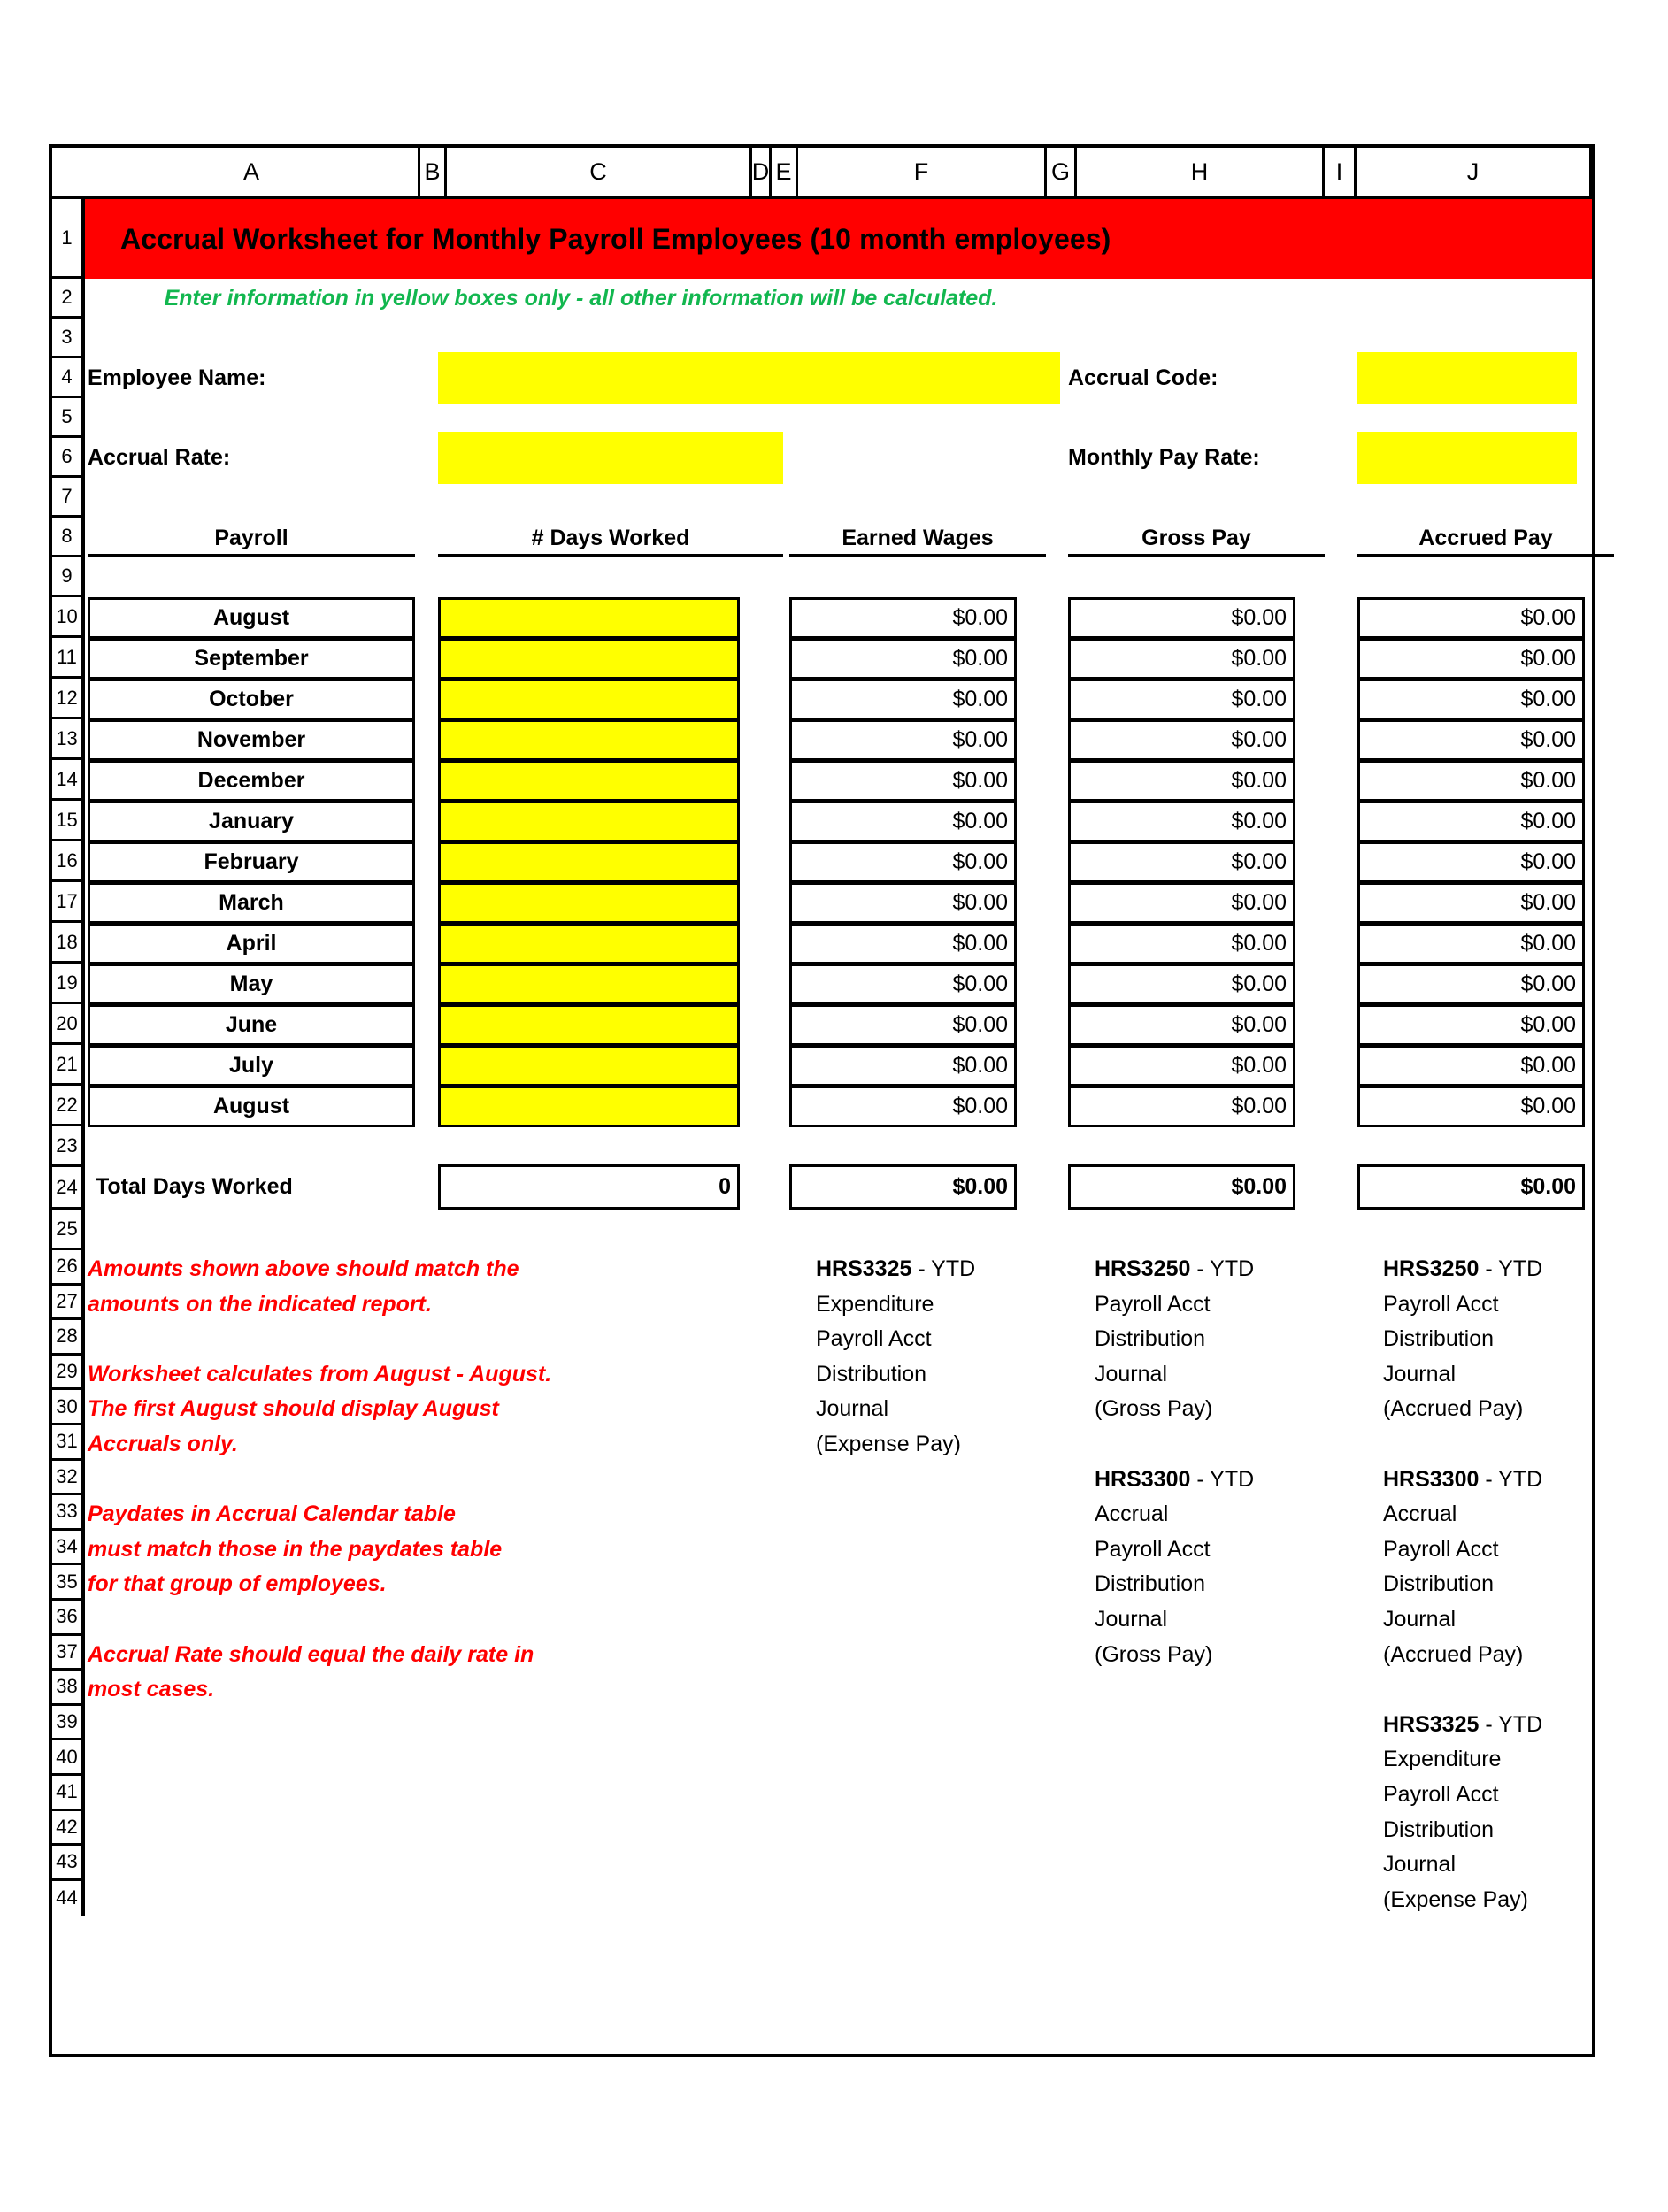 The image size is (1668, 2212). What do you see at coordinates (67, 339) in the screenshot?
I see `row-header-3: 3` at bounding box center [67, 339].